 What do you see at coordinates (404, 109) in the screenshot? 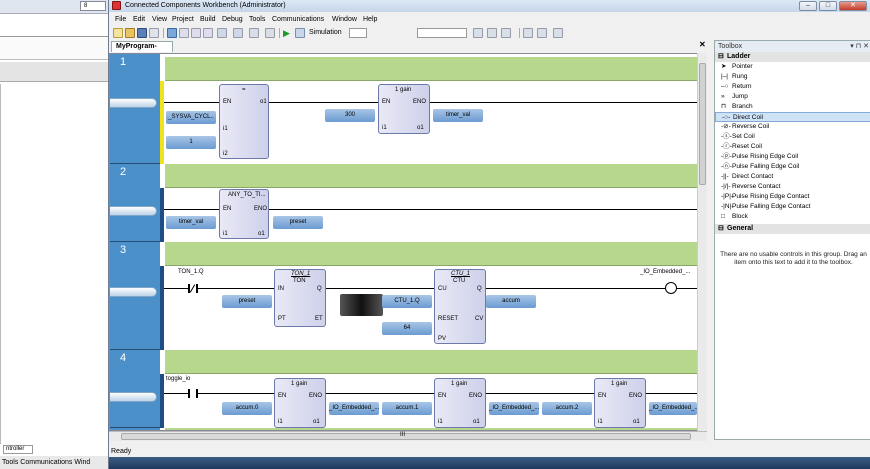
I see `gain-block: 1 gain EN ENO i1 o1` at bounding box center [404, 109].